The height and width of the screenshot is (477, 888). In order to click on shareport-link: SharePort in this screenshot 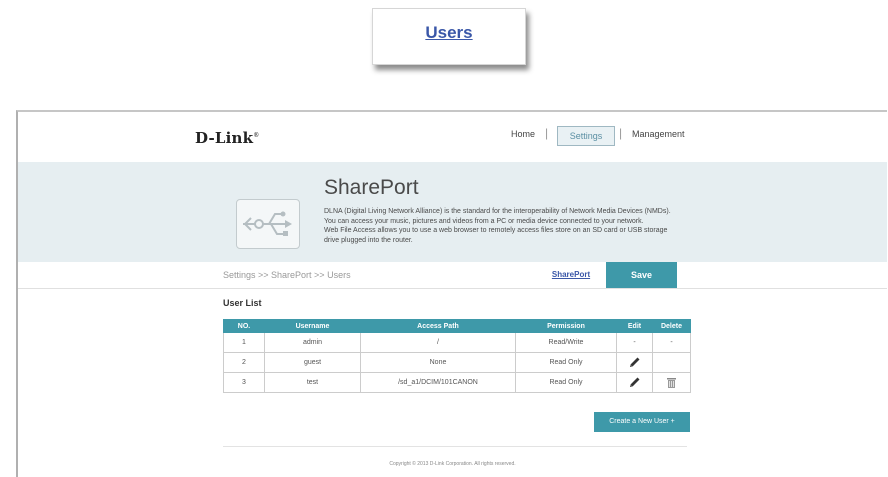, I will do `click(571, 275)`.